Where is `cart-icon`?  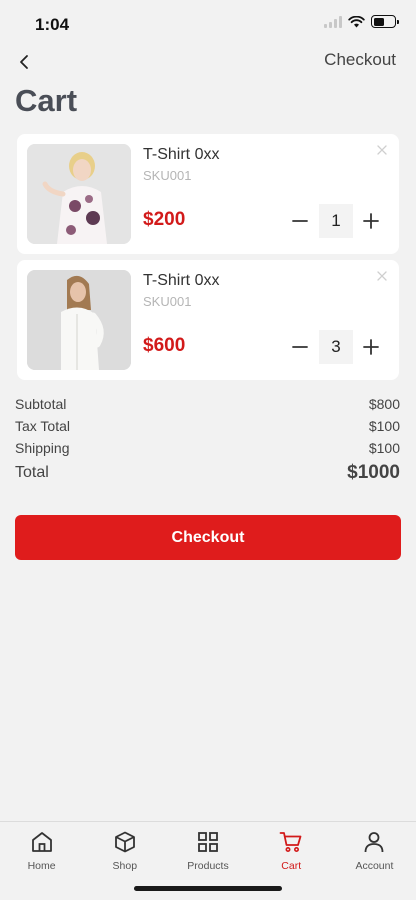
cart-icon is located at coordinates (290, 842).